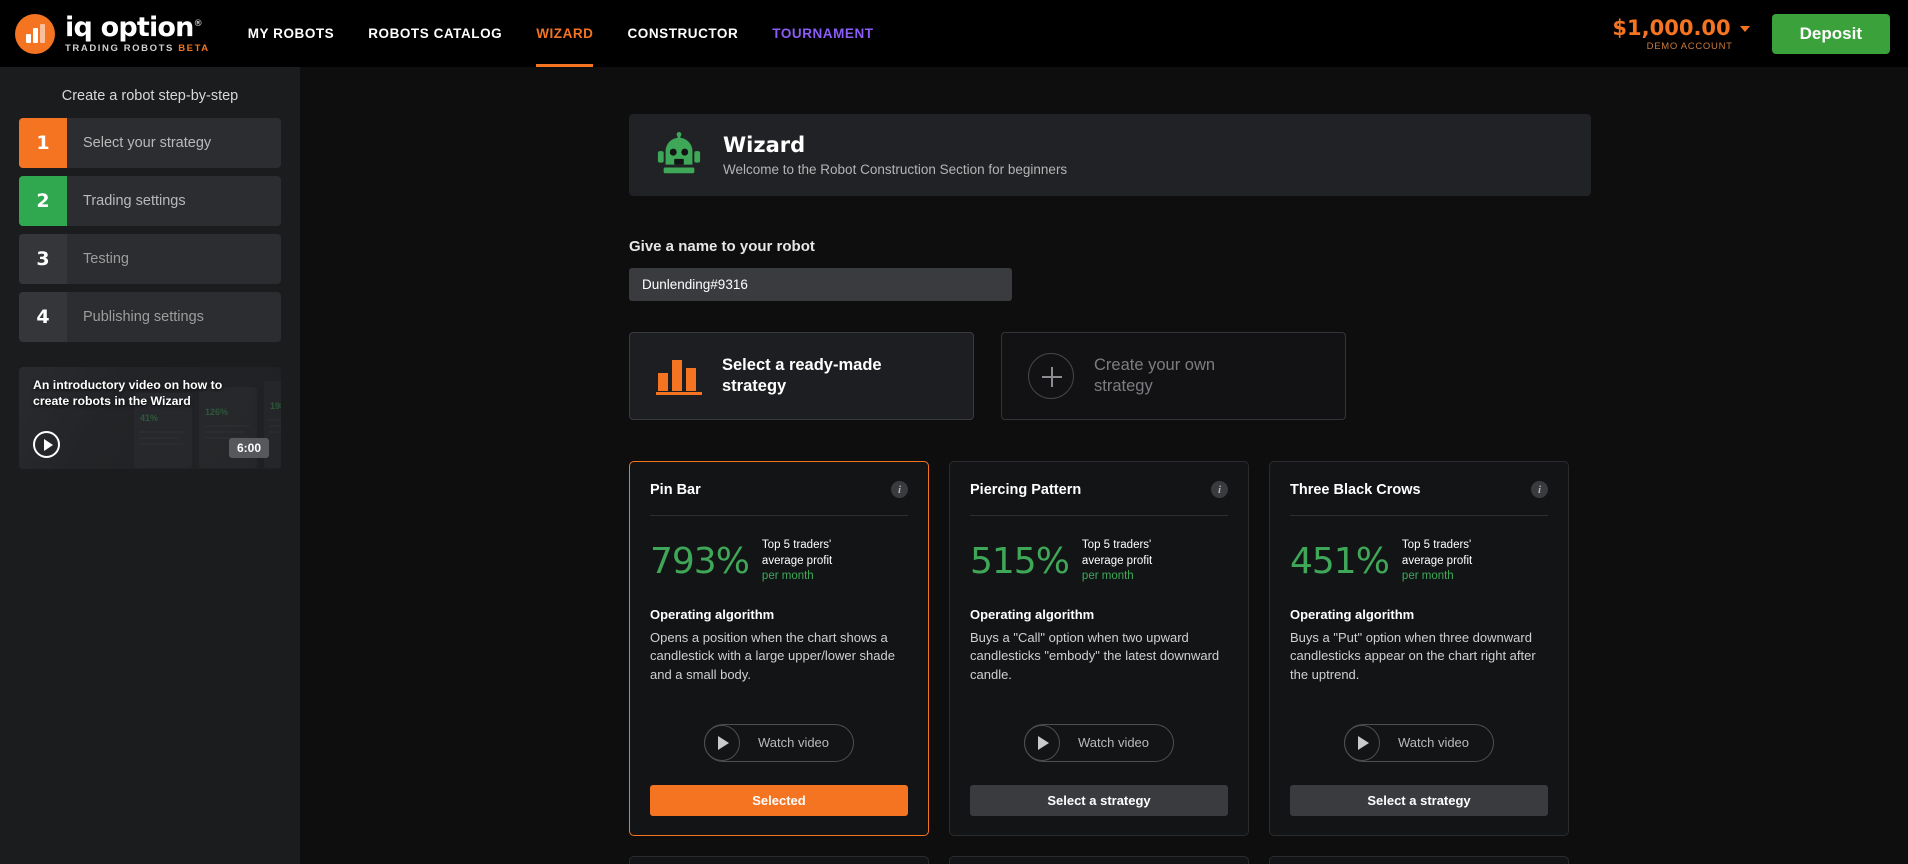 This screenshot has width=1908, height=864. Describe the element at coordinates (1026, 489) in the screenshot. I see `strategy-name: Piercing Pattern` at that location.